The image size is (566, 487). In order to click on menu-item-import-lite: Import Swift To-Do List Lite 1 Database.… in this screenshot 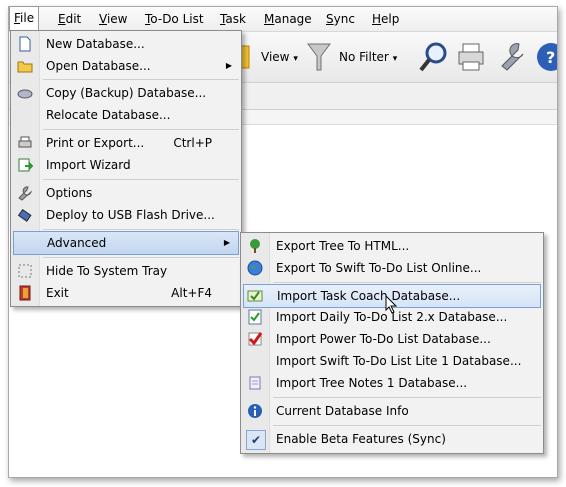, I will do `click(392, 361)`.